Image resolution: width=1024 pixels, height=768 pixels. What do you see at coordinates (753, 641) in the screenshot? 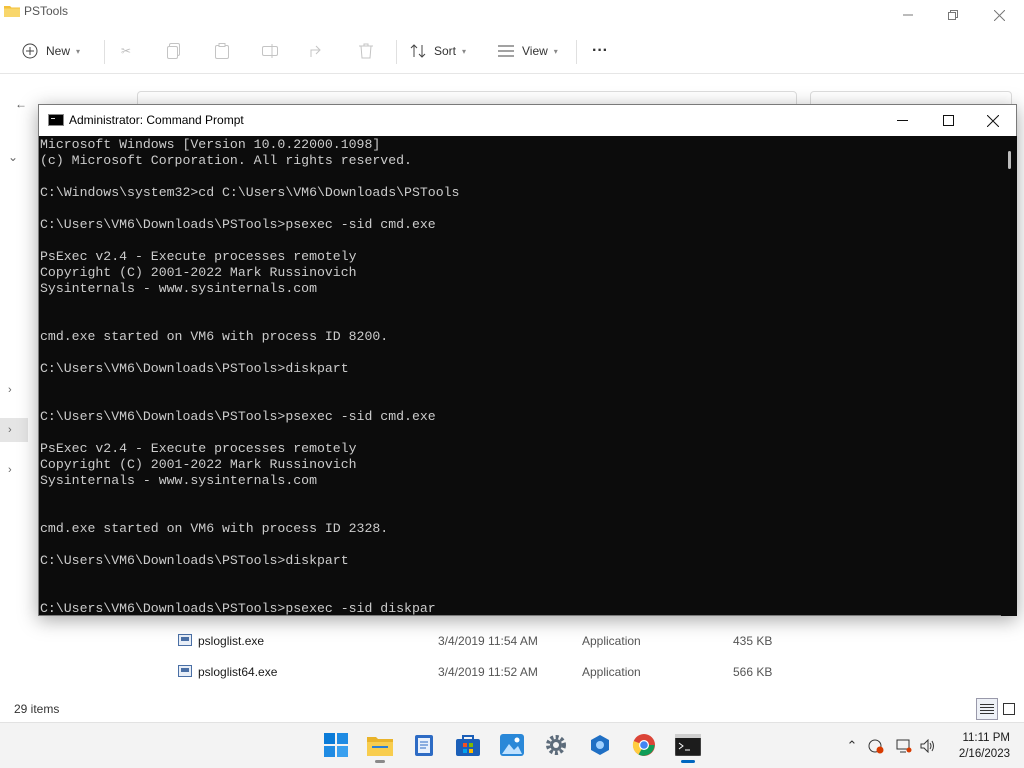
I see `file-size: 435 KB` at bounding box center [753, 641].